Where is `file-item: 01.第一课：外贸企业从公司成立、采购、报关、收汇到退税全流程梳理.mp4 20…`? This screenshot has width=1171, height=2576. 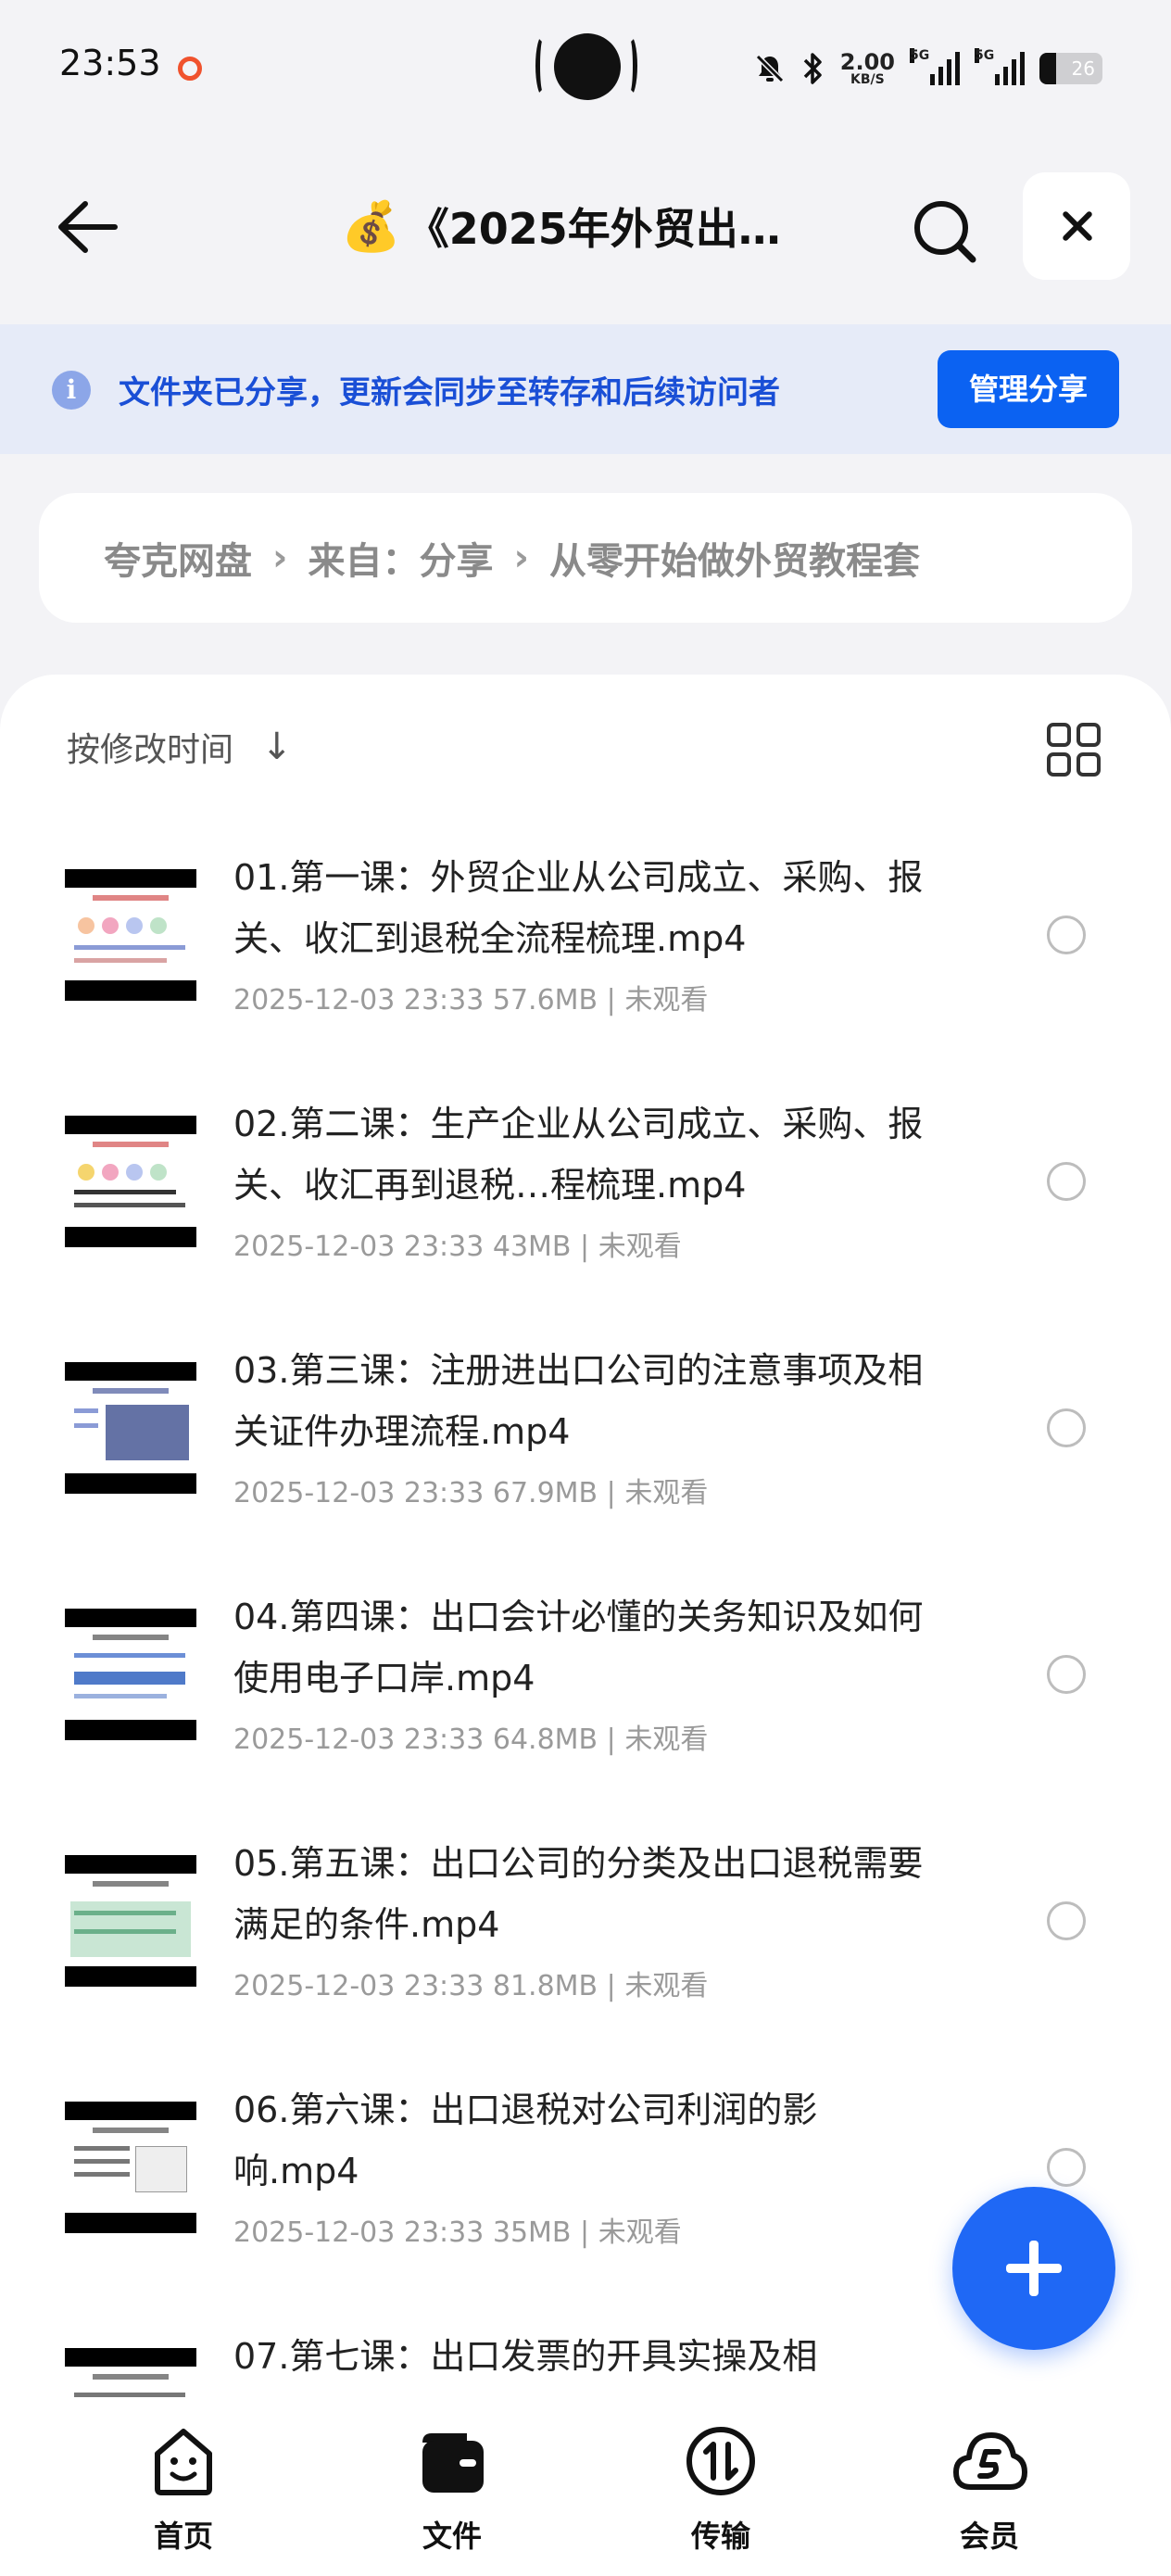
file-item: 01.第一课：外贸企业从公司成立、采购、报关、收汇到退税全流程梳理.mp4 20… is located at coordinates (585, 970).